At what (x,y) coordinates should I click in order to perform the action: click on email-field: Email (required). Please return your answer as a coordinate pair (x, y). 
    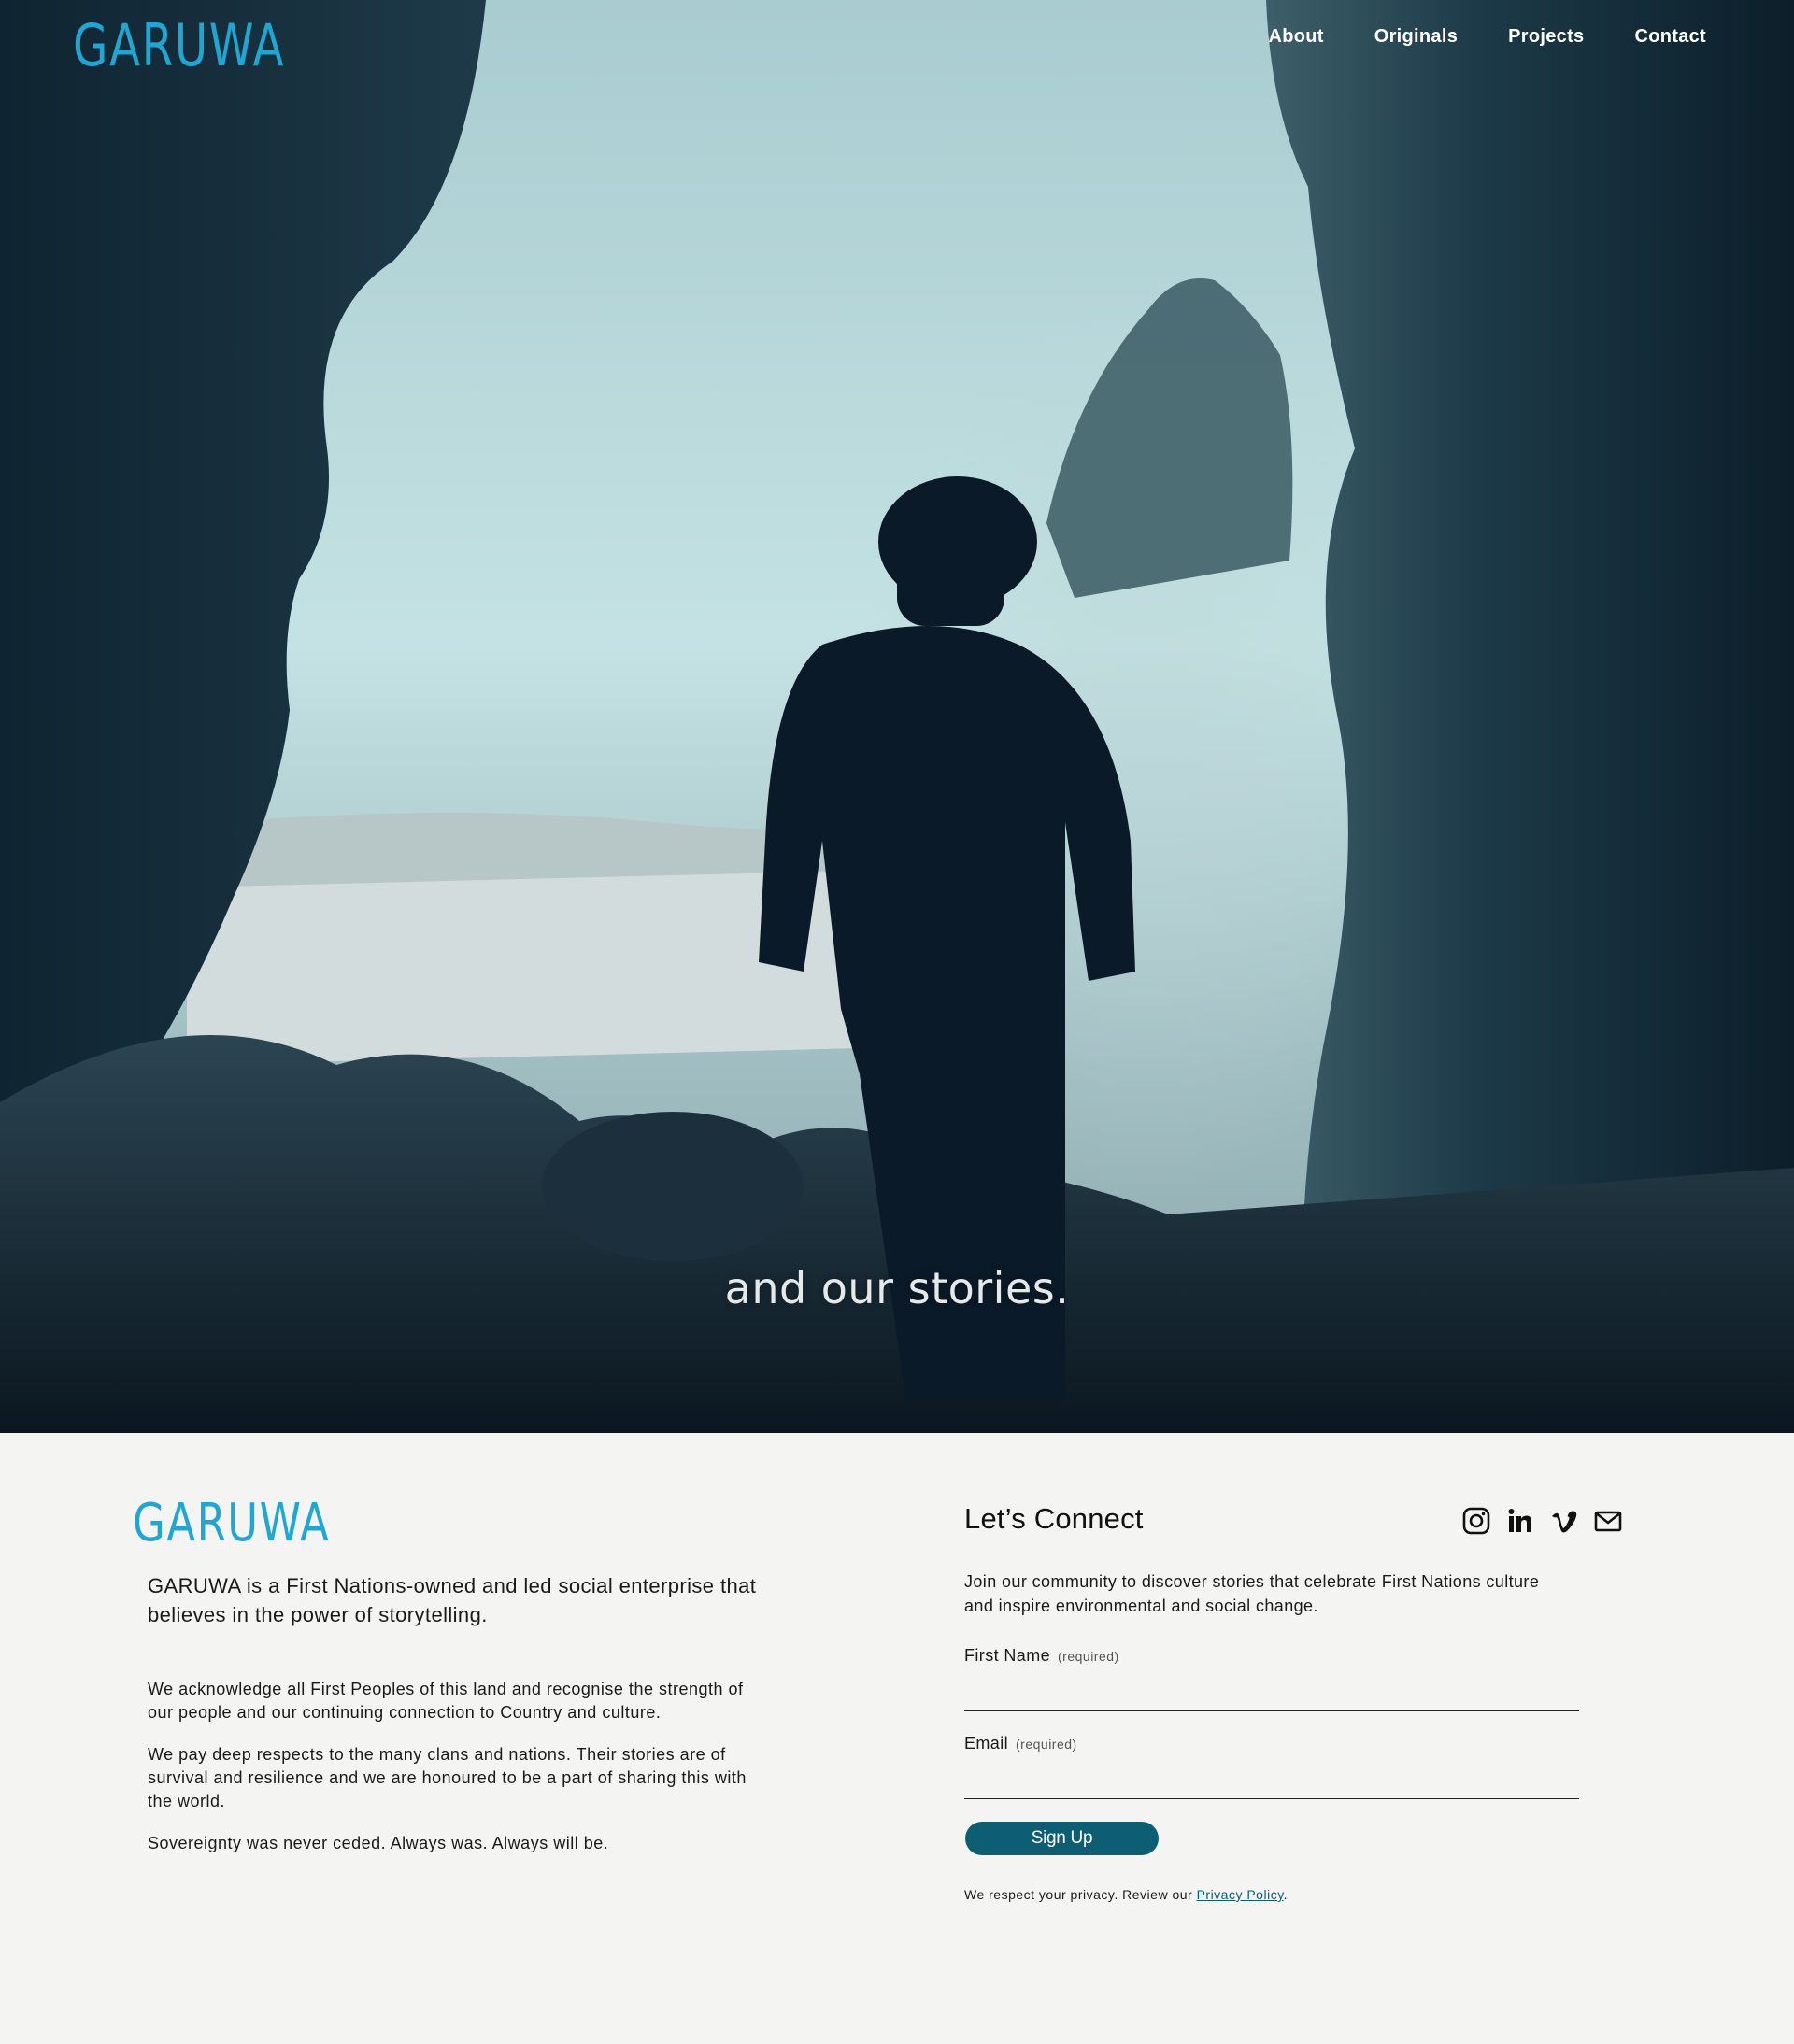
    Looking at the image, I should click on (1271, 1767).